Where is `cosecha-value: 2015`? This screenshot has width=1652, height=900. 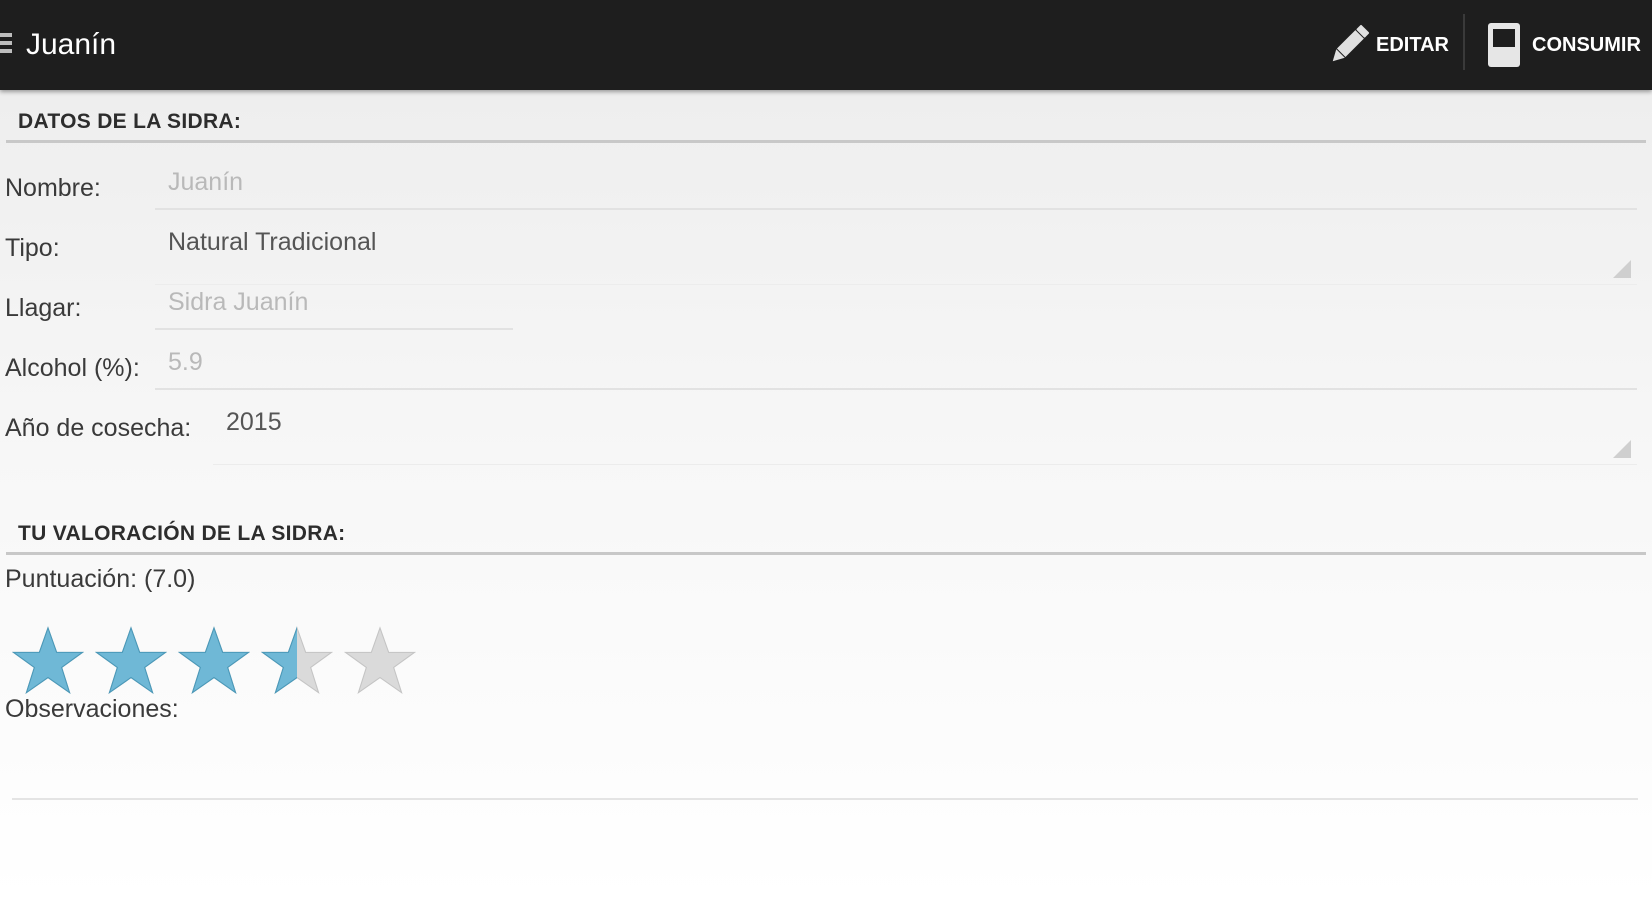 cosecha-value: 2015 is located at coordinates (254, 422).